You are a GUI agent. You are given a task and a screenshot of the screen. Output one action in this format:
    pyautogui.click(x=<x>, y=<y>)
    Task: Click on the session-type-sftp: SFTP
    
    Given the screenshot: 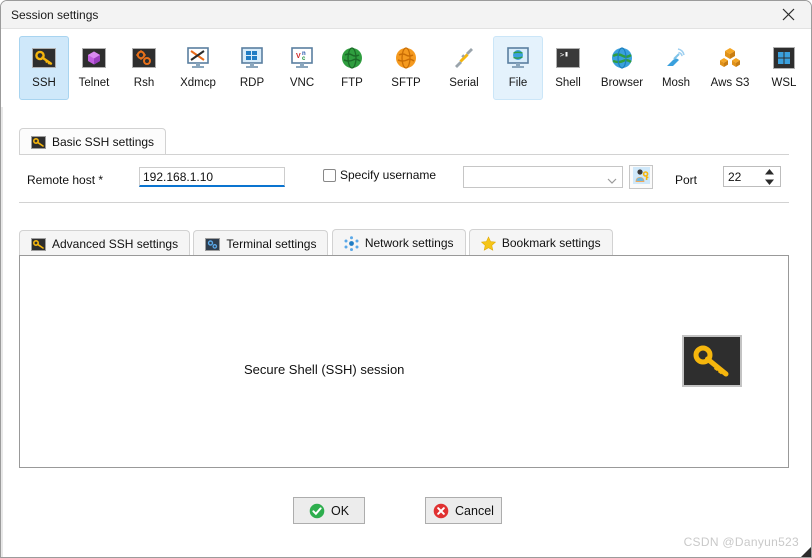 What is the action you would take?
    pyautogui.click(x=406, y=68)
    